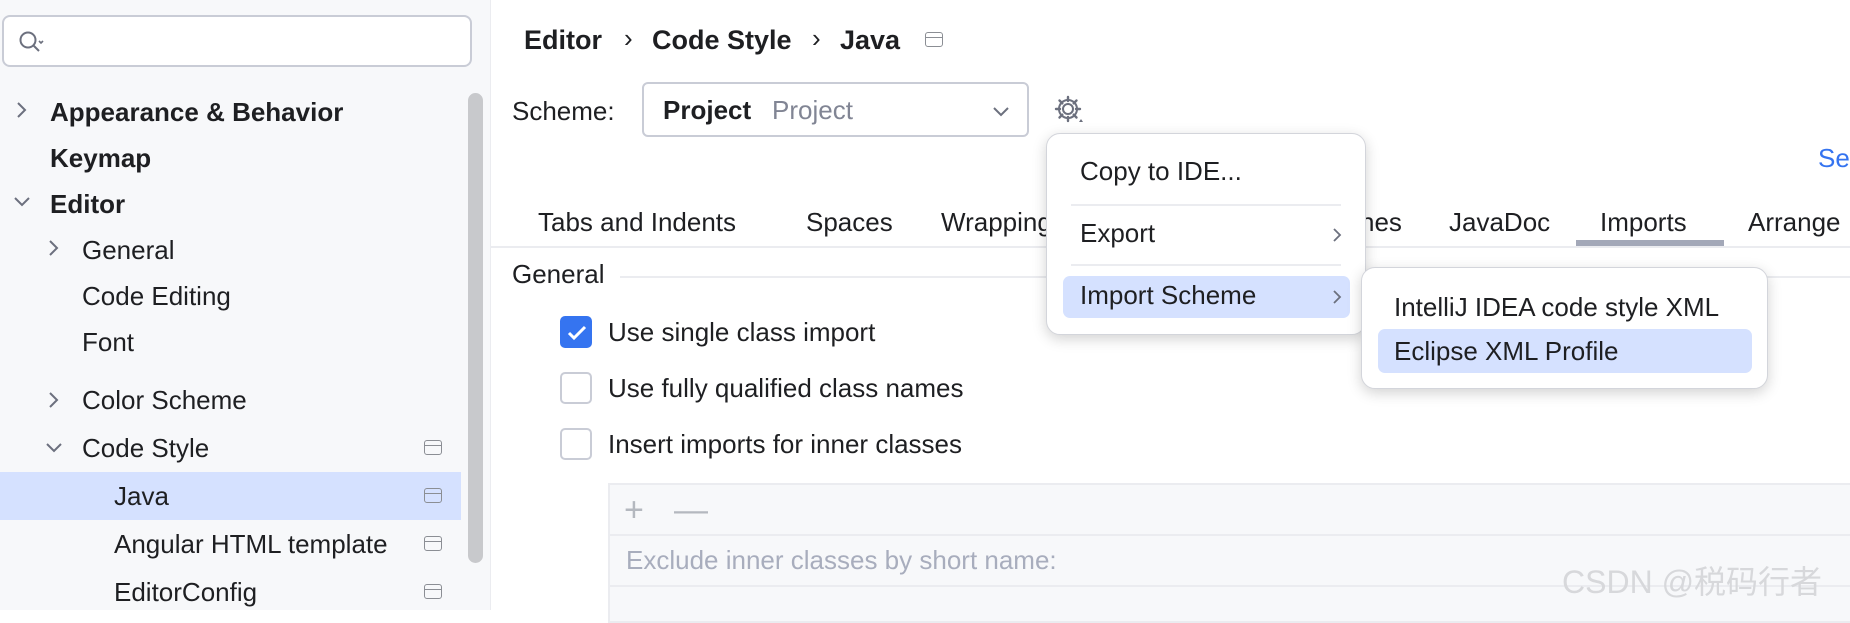 The width and height of the screenshot is (1850, 623). I want to click on search-input, so click(258, 42).